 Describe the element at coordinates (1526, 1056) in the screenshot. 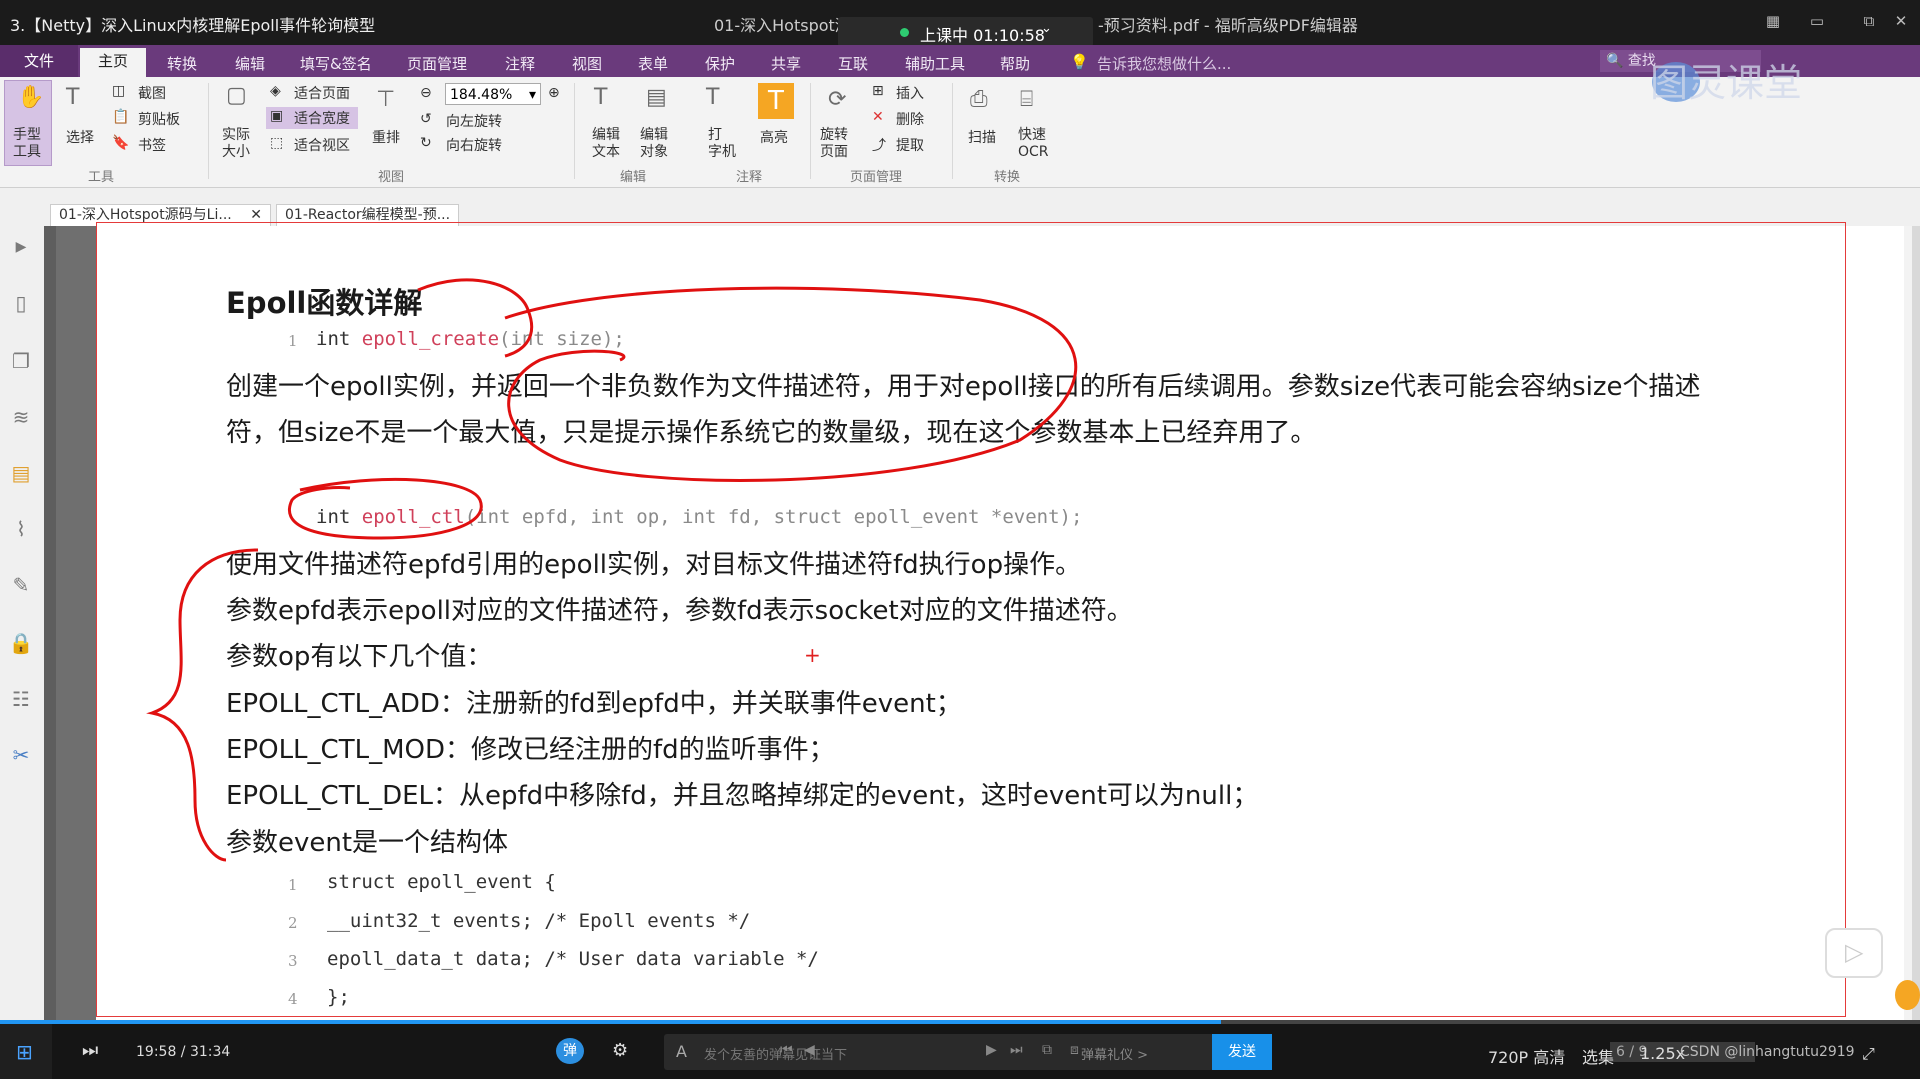

I see `quality-select: 720P 高清` at that location.